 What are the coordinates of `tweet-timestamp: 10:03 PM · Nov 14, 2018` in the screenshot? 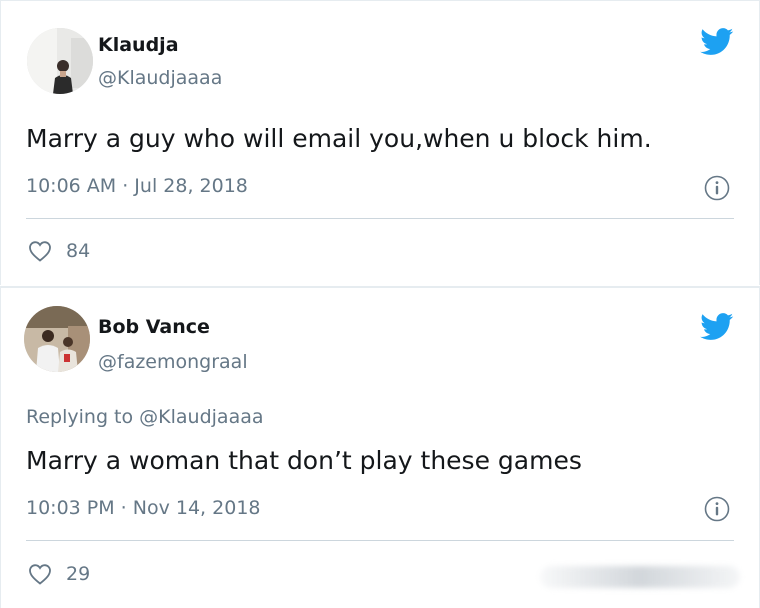 It's located at (143, 508).